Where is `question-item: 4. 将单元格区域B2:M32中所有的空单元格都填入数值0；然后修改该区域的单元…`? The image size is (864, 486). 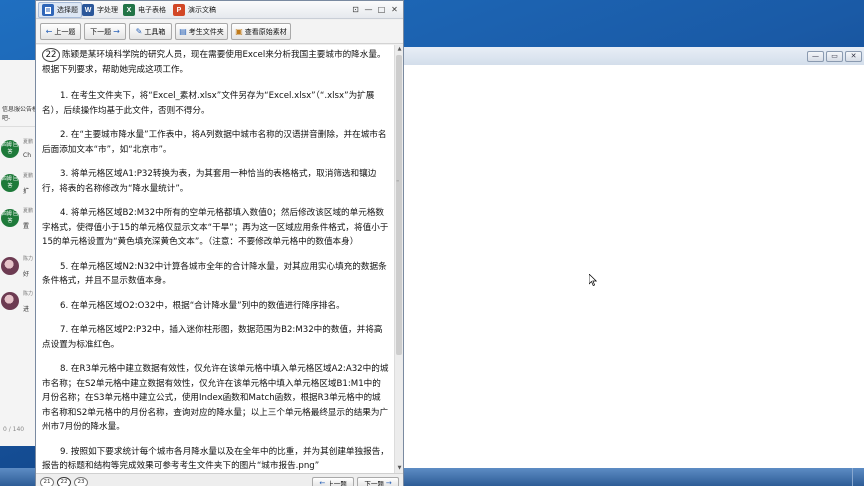
question-item: 4. 将单元格区域B2:M32中所有的空单元格都填入数值0；然后修改该区域的单元… is located at coordinates (215, 227).